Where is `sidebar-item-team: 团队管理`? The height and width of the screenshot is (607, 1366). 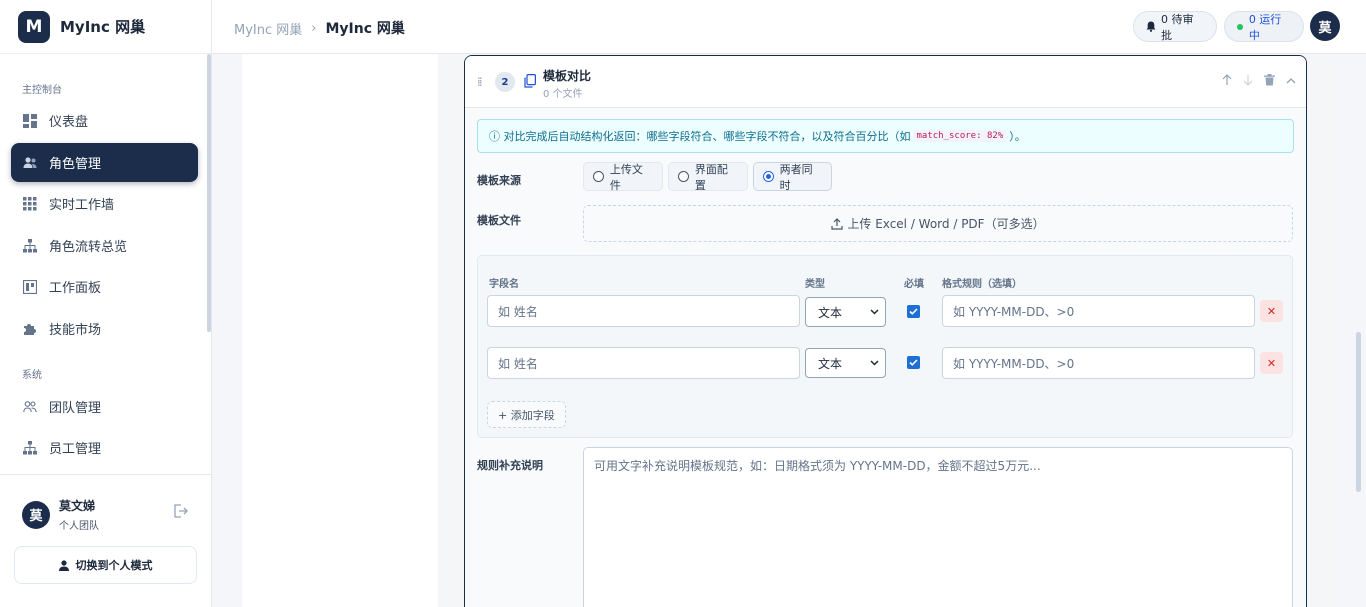
sidebar-item-team: 团队管理 is located at coordinates (104, 406).